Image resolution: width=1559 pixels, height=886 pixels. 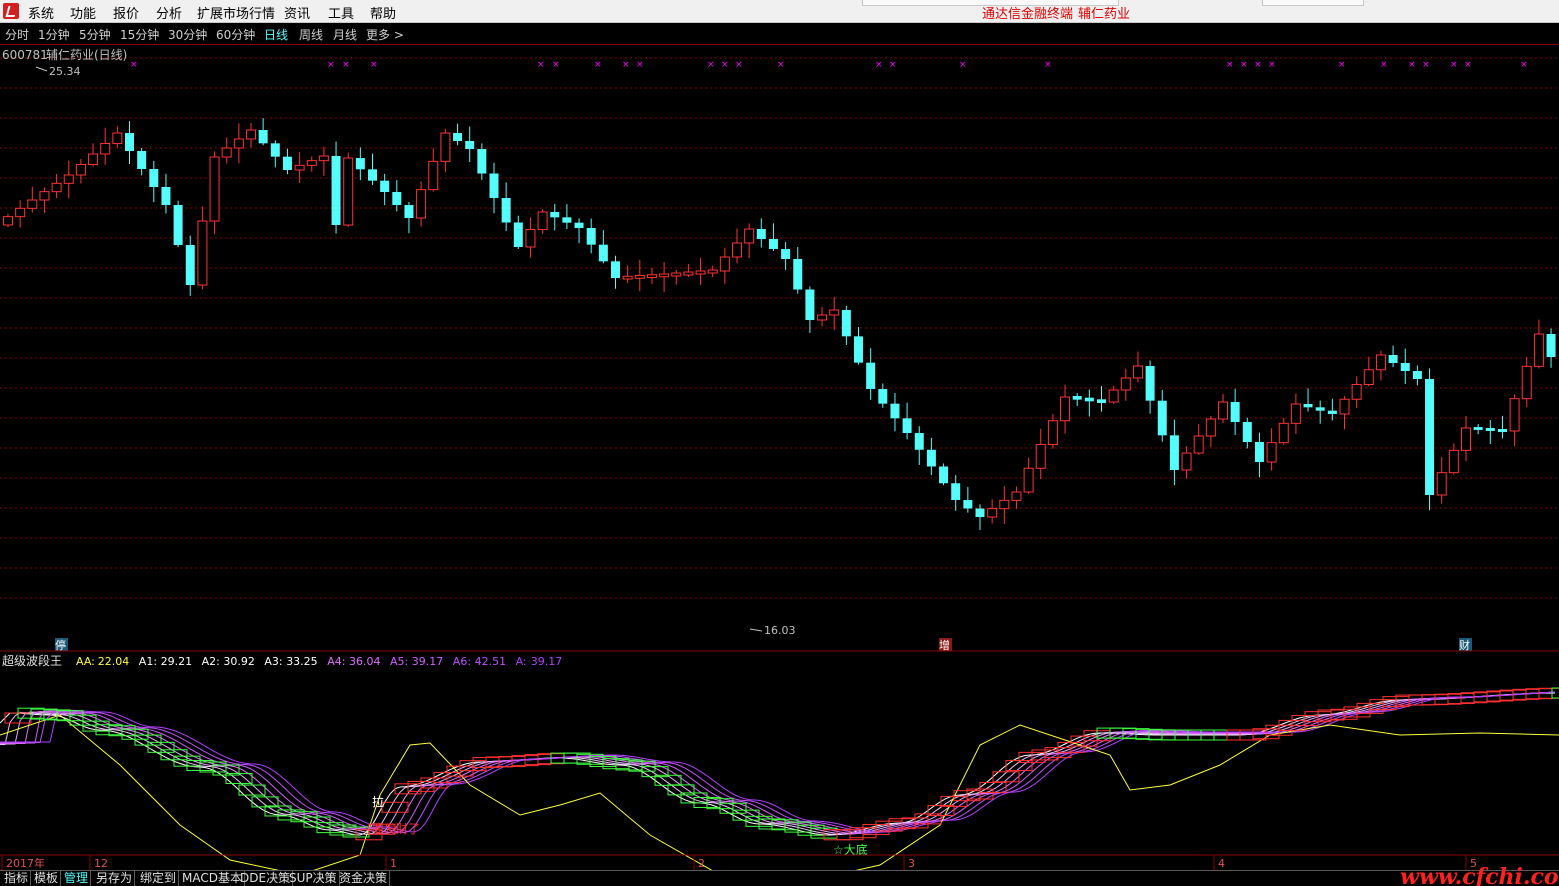 What do you see at coordinates (336, 661) in the screenshot?
I see `param-label-4: A4:` at bounding box center [336, 661].